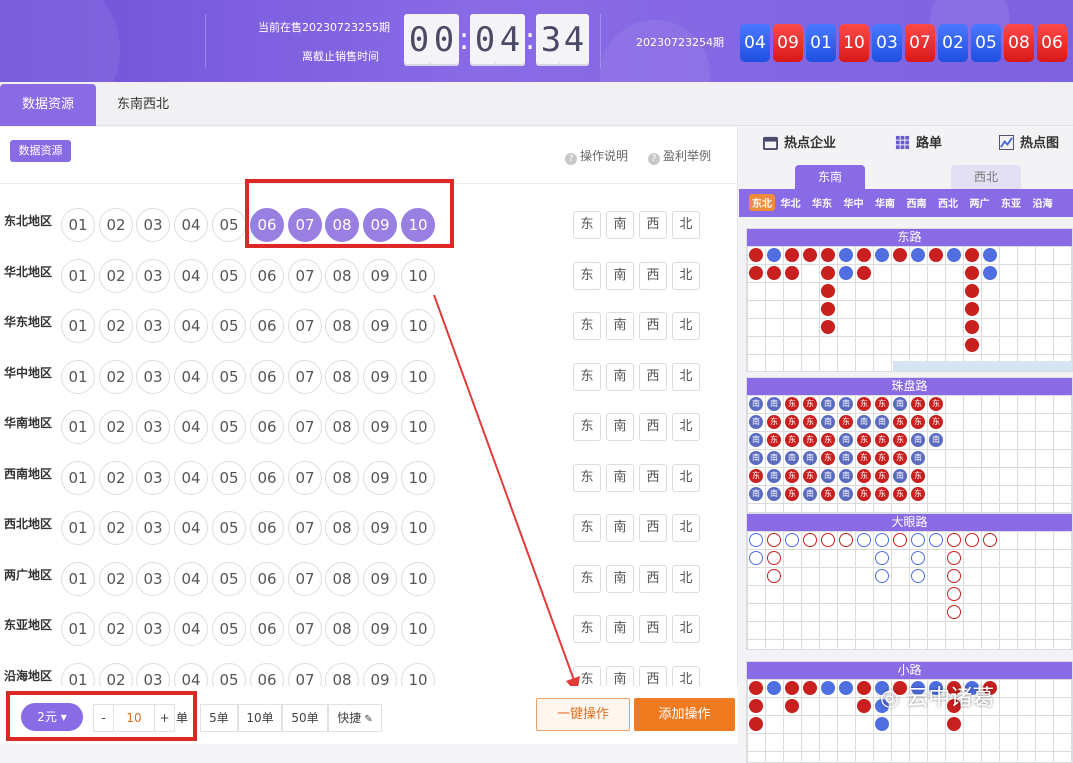  I want to click on subtab-southeast: 东南, so click(830, 177).